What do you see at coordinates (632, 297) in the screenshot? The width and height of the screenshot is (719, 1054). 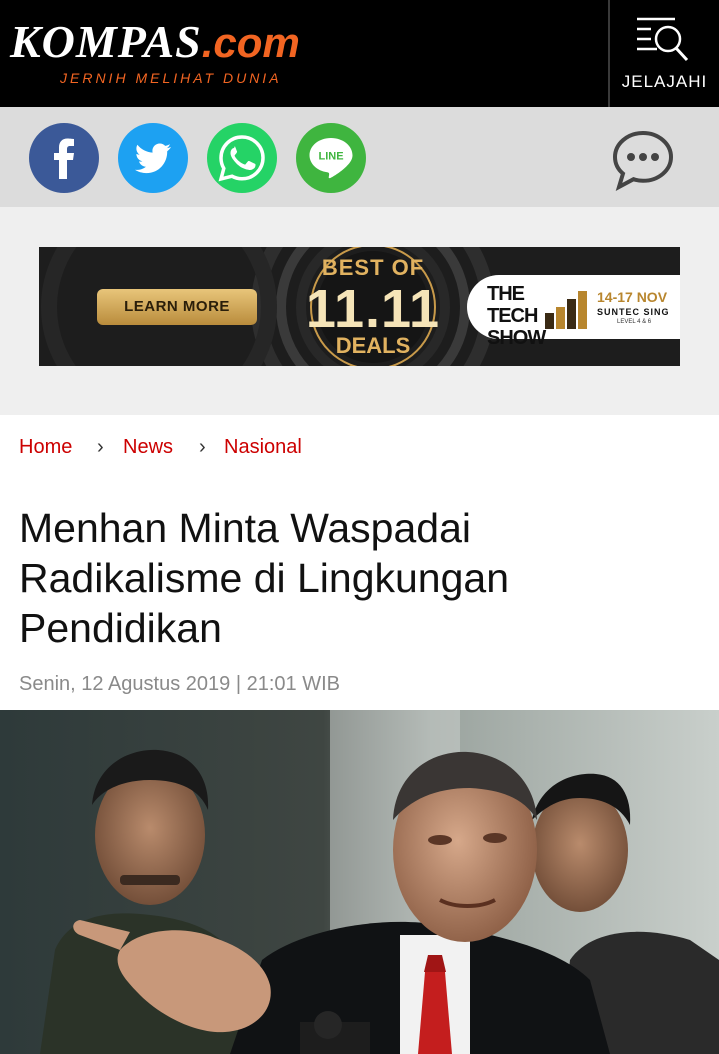 I see `tech-show-dates: 14-17 NOV` at bounding box center [632, 297].